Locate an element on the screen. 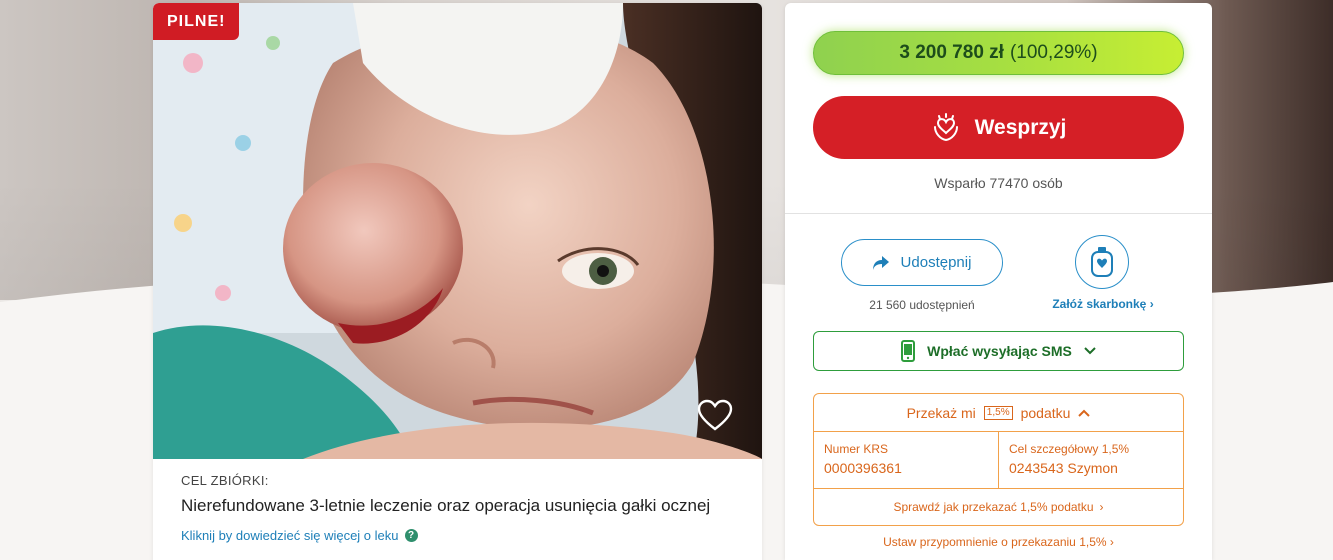 The height and width of the screenshot is (560, 1333). piggy-bank-button is located at coordinates (1102, 262).